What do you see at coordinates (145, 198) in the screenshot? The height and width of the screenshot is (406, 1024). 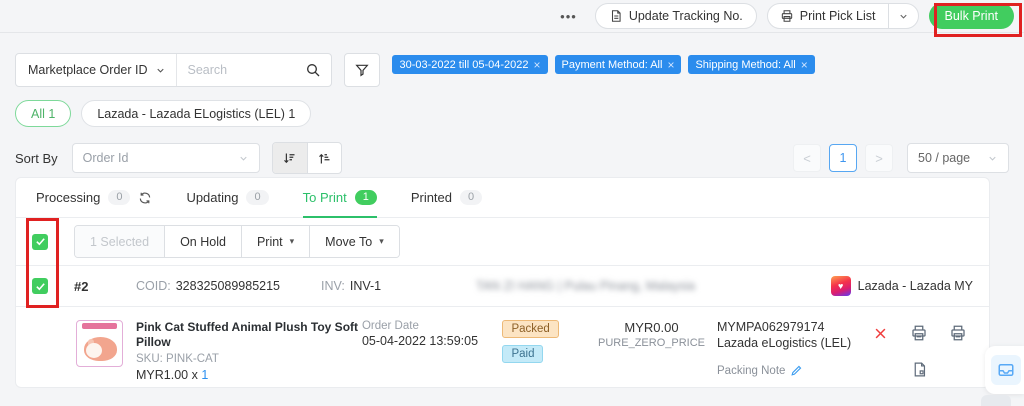 I see `refresh-icon` at bounding box center [145, 198].